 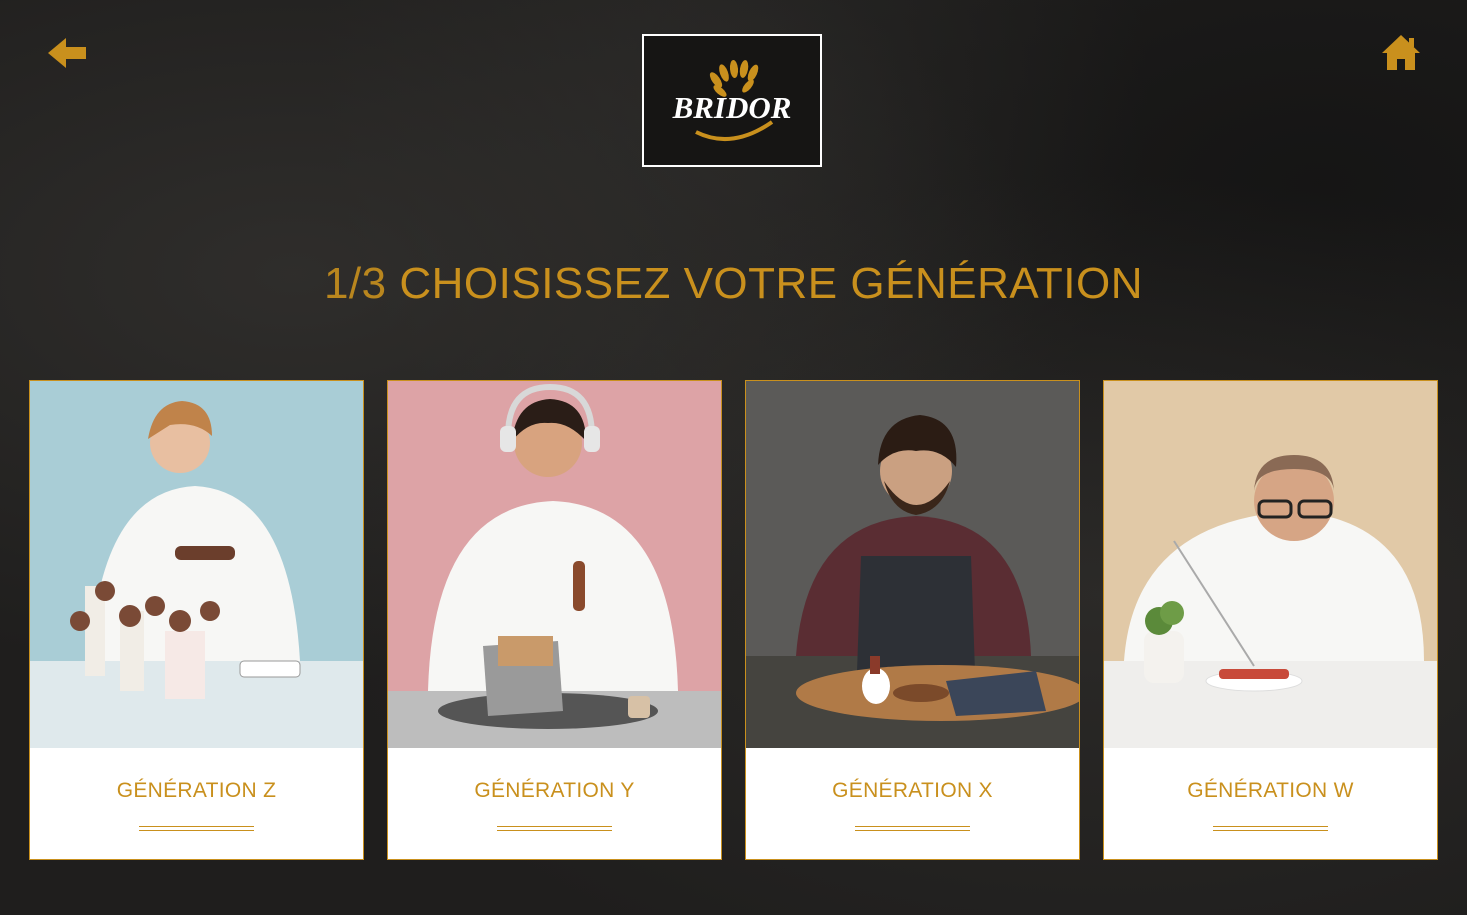 I want to click on step-indicator: 1/3, so click(x=355, y=283).